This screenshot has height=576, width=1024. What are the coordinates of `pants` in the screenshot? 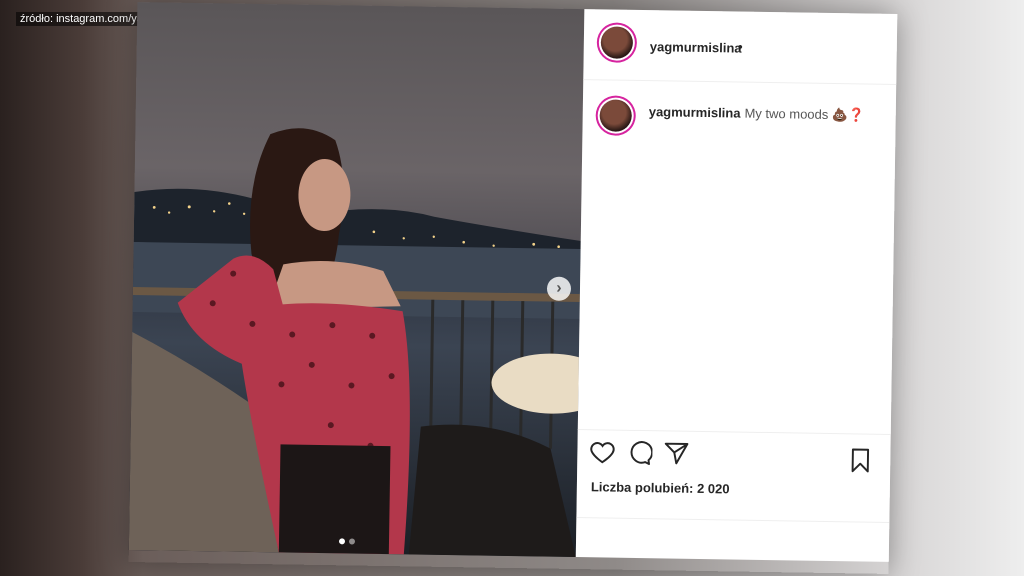 It's located at (334, 499).